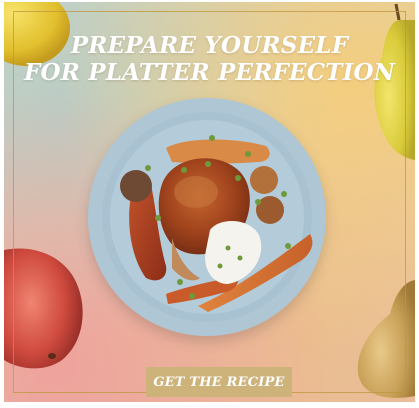 This screenshot has height=408, width=419. What do you see at coordinates (219, 382) in the screenshot?
I see `get-the-recipe-button: GET THE RECIPE` at bounding box center [219, 382].